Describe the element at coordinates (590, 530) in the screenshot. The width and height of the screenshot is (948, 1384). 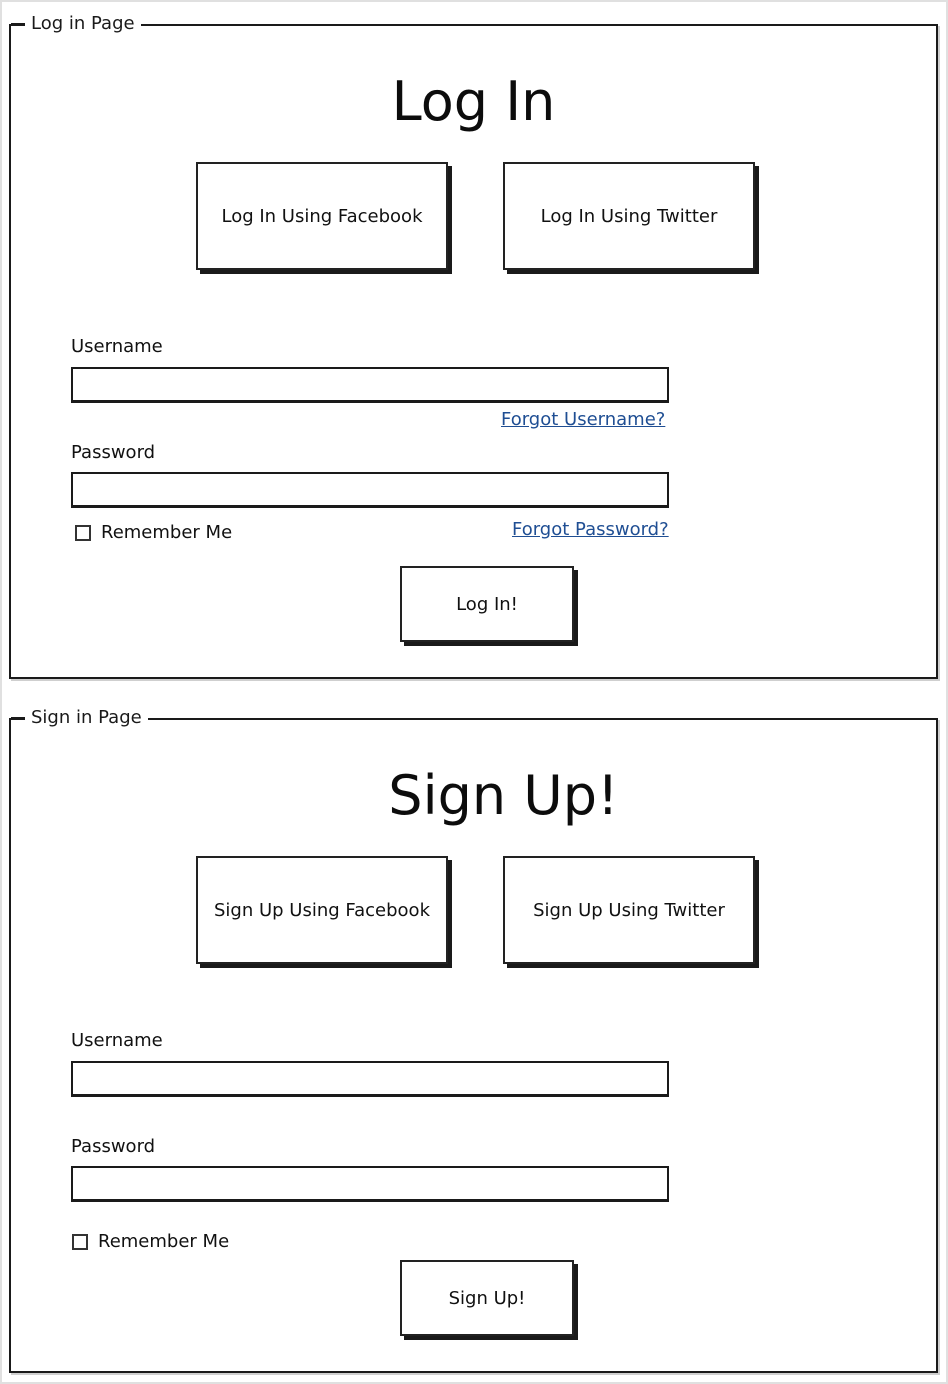
I see `forgot-password-link: Forgot Password?` at that location.